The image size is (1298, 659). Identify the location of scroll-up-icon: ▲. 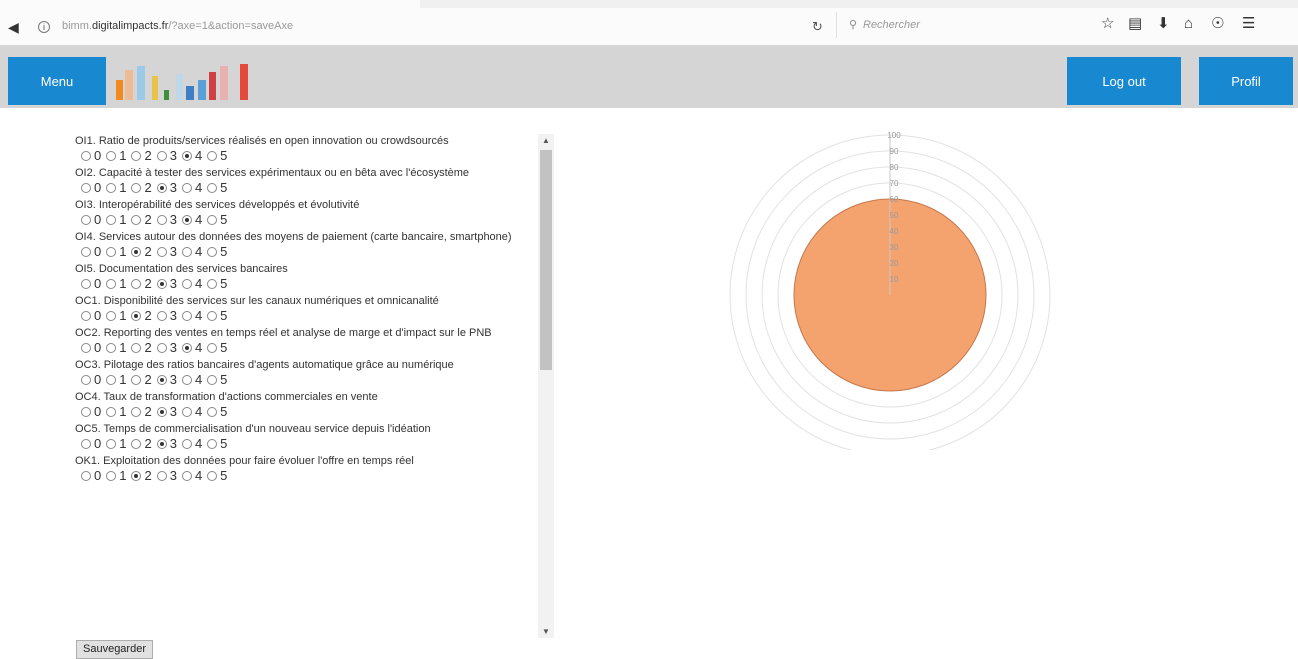
(546, 140).